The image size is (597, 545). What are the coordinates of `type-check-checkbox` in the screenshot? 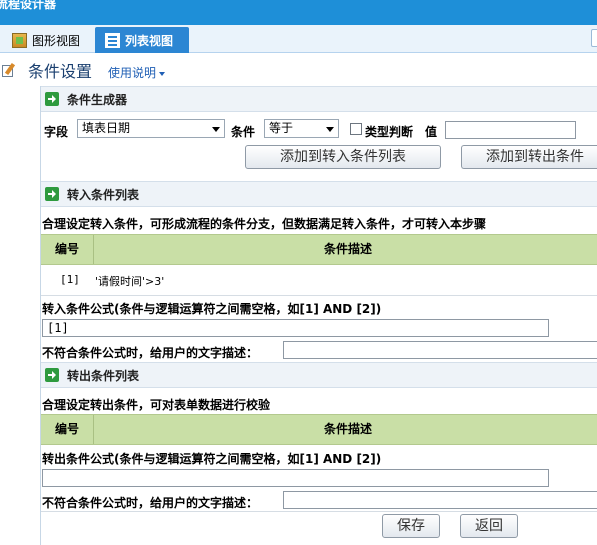 It's located at (356, 129).